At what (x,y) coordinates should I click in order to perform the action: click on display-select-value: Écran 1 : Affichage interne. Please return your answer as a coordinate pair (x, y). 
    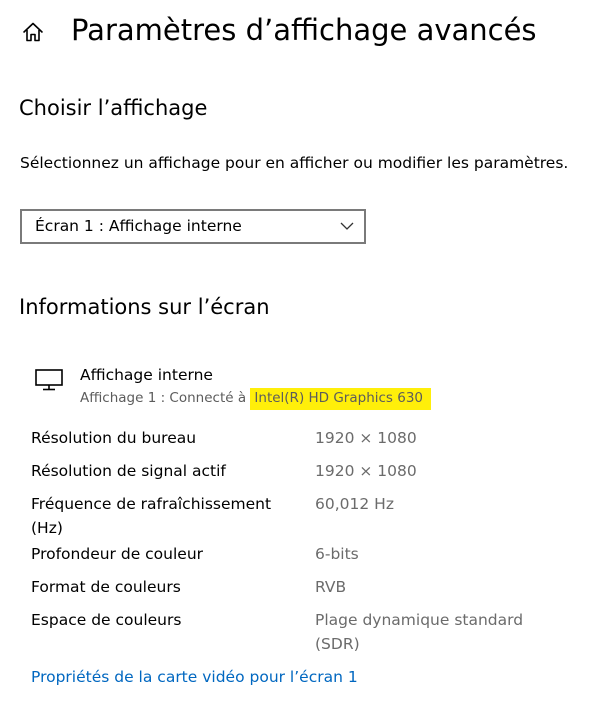
    Looking at the image, I should click on (138, 226).